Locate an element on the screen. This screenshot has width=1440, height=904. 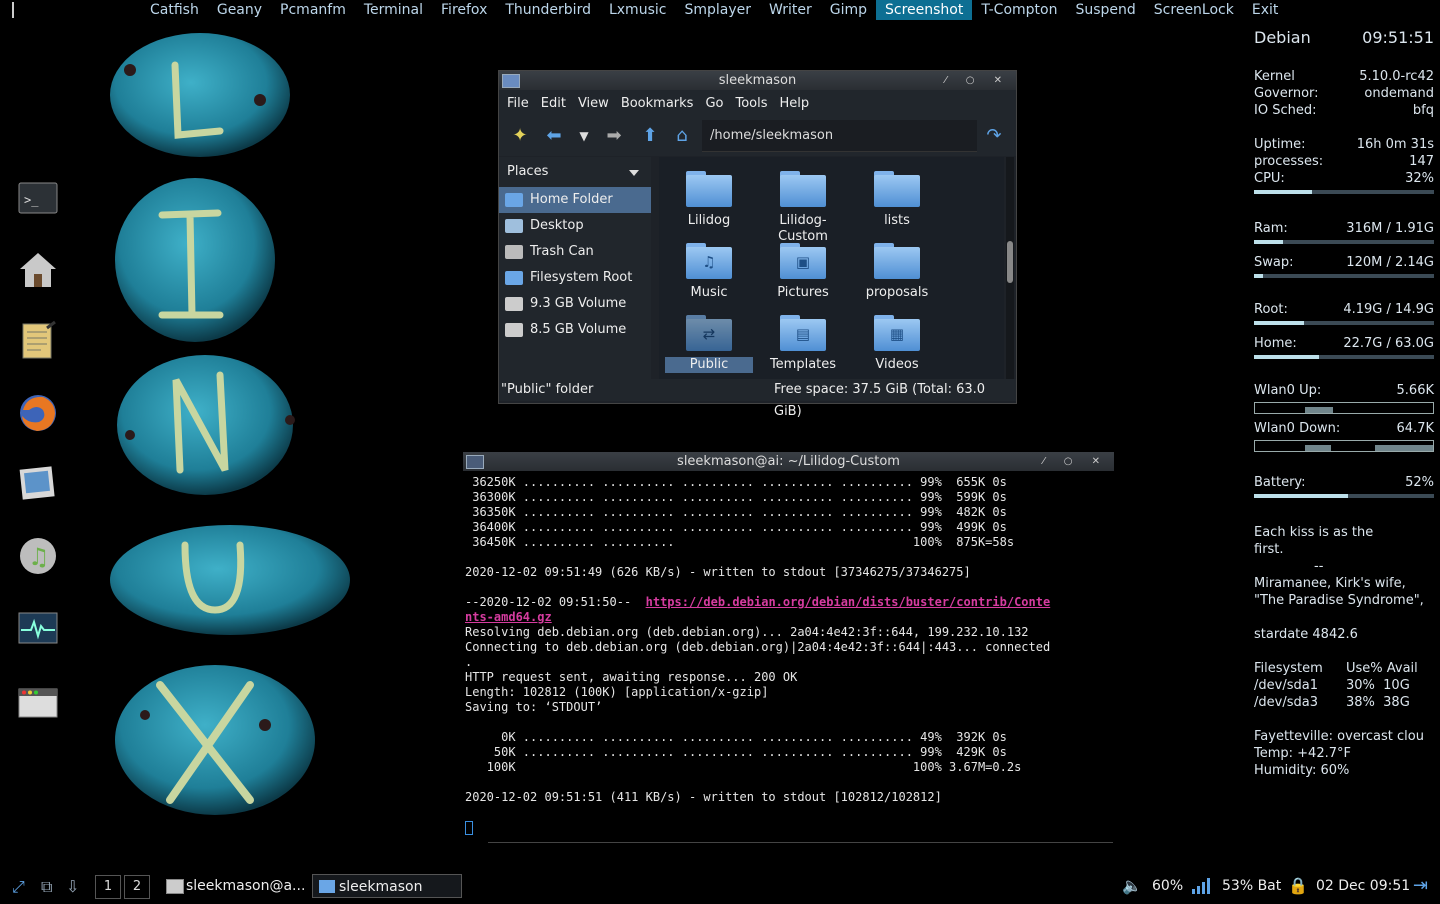
file-item-proposals: proposals is located at coordinates (897, 270).